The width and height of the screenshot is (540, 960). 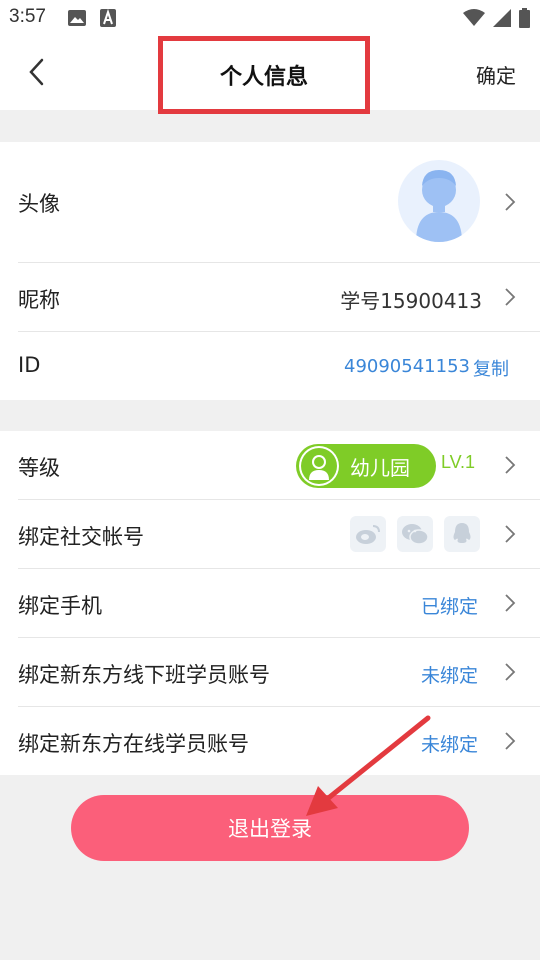 What do you see at coordinates (474, 20) in the screenshot?
I see `wifi-icon` at bounding box center [474, 20].